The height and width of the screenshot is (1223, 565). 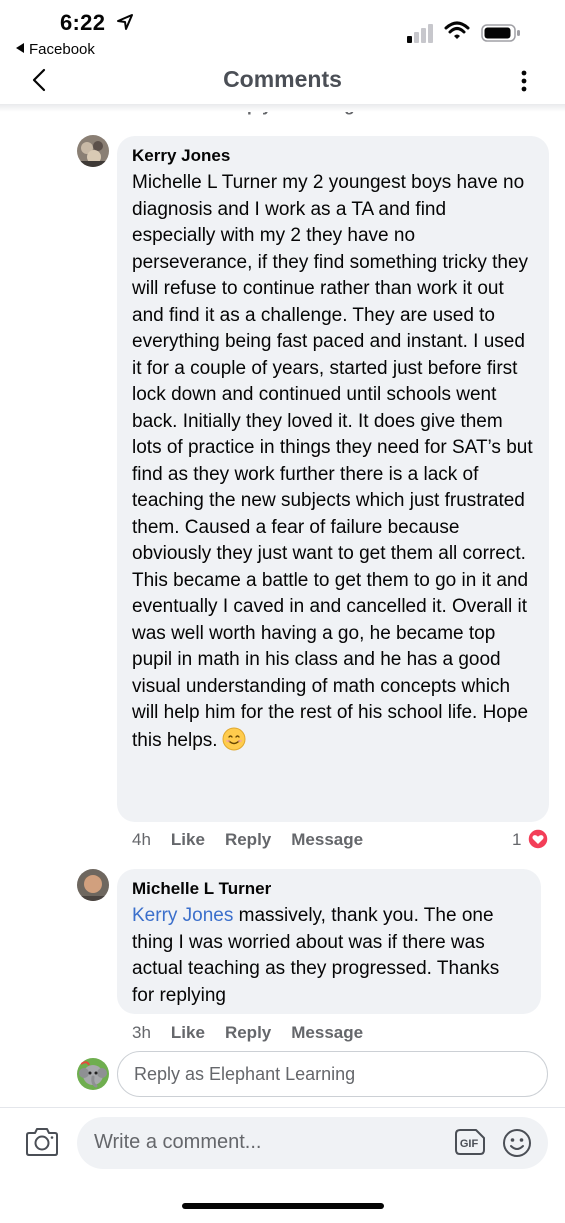 What do you see at coordinates (524, 81) in the screenshot?
I see `more-vertical-icon` at bounding box center [524, 81].